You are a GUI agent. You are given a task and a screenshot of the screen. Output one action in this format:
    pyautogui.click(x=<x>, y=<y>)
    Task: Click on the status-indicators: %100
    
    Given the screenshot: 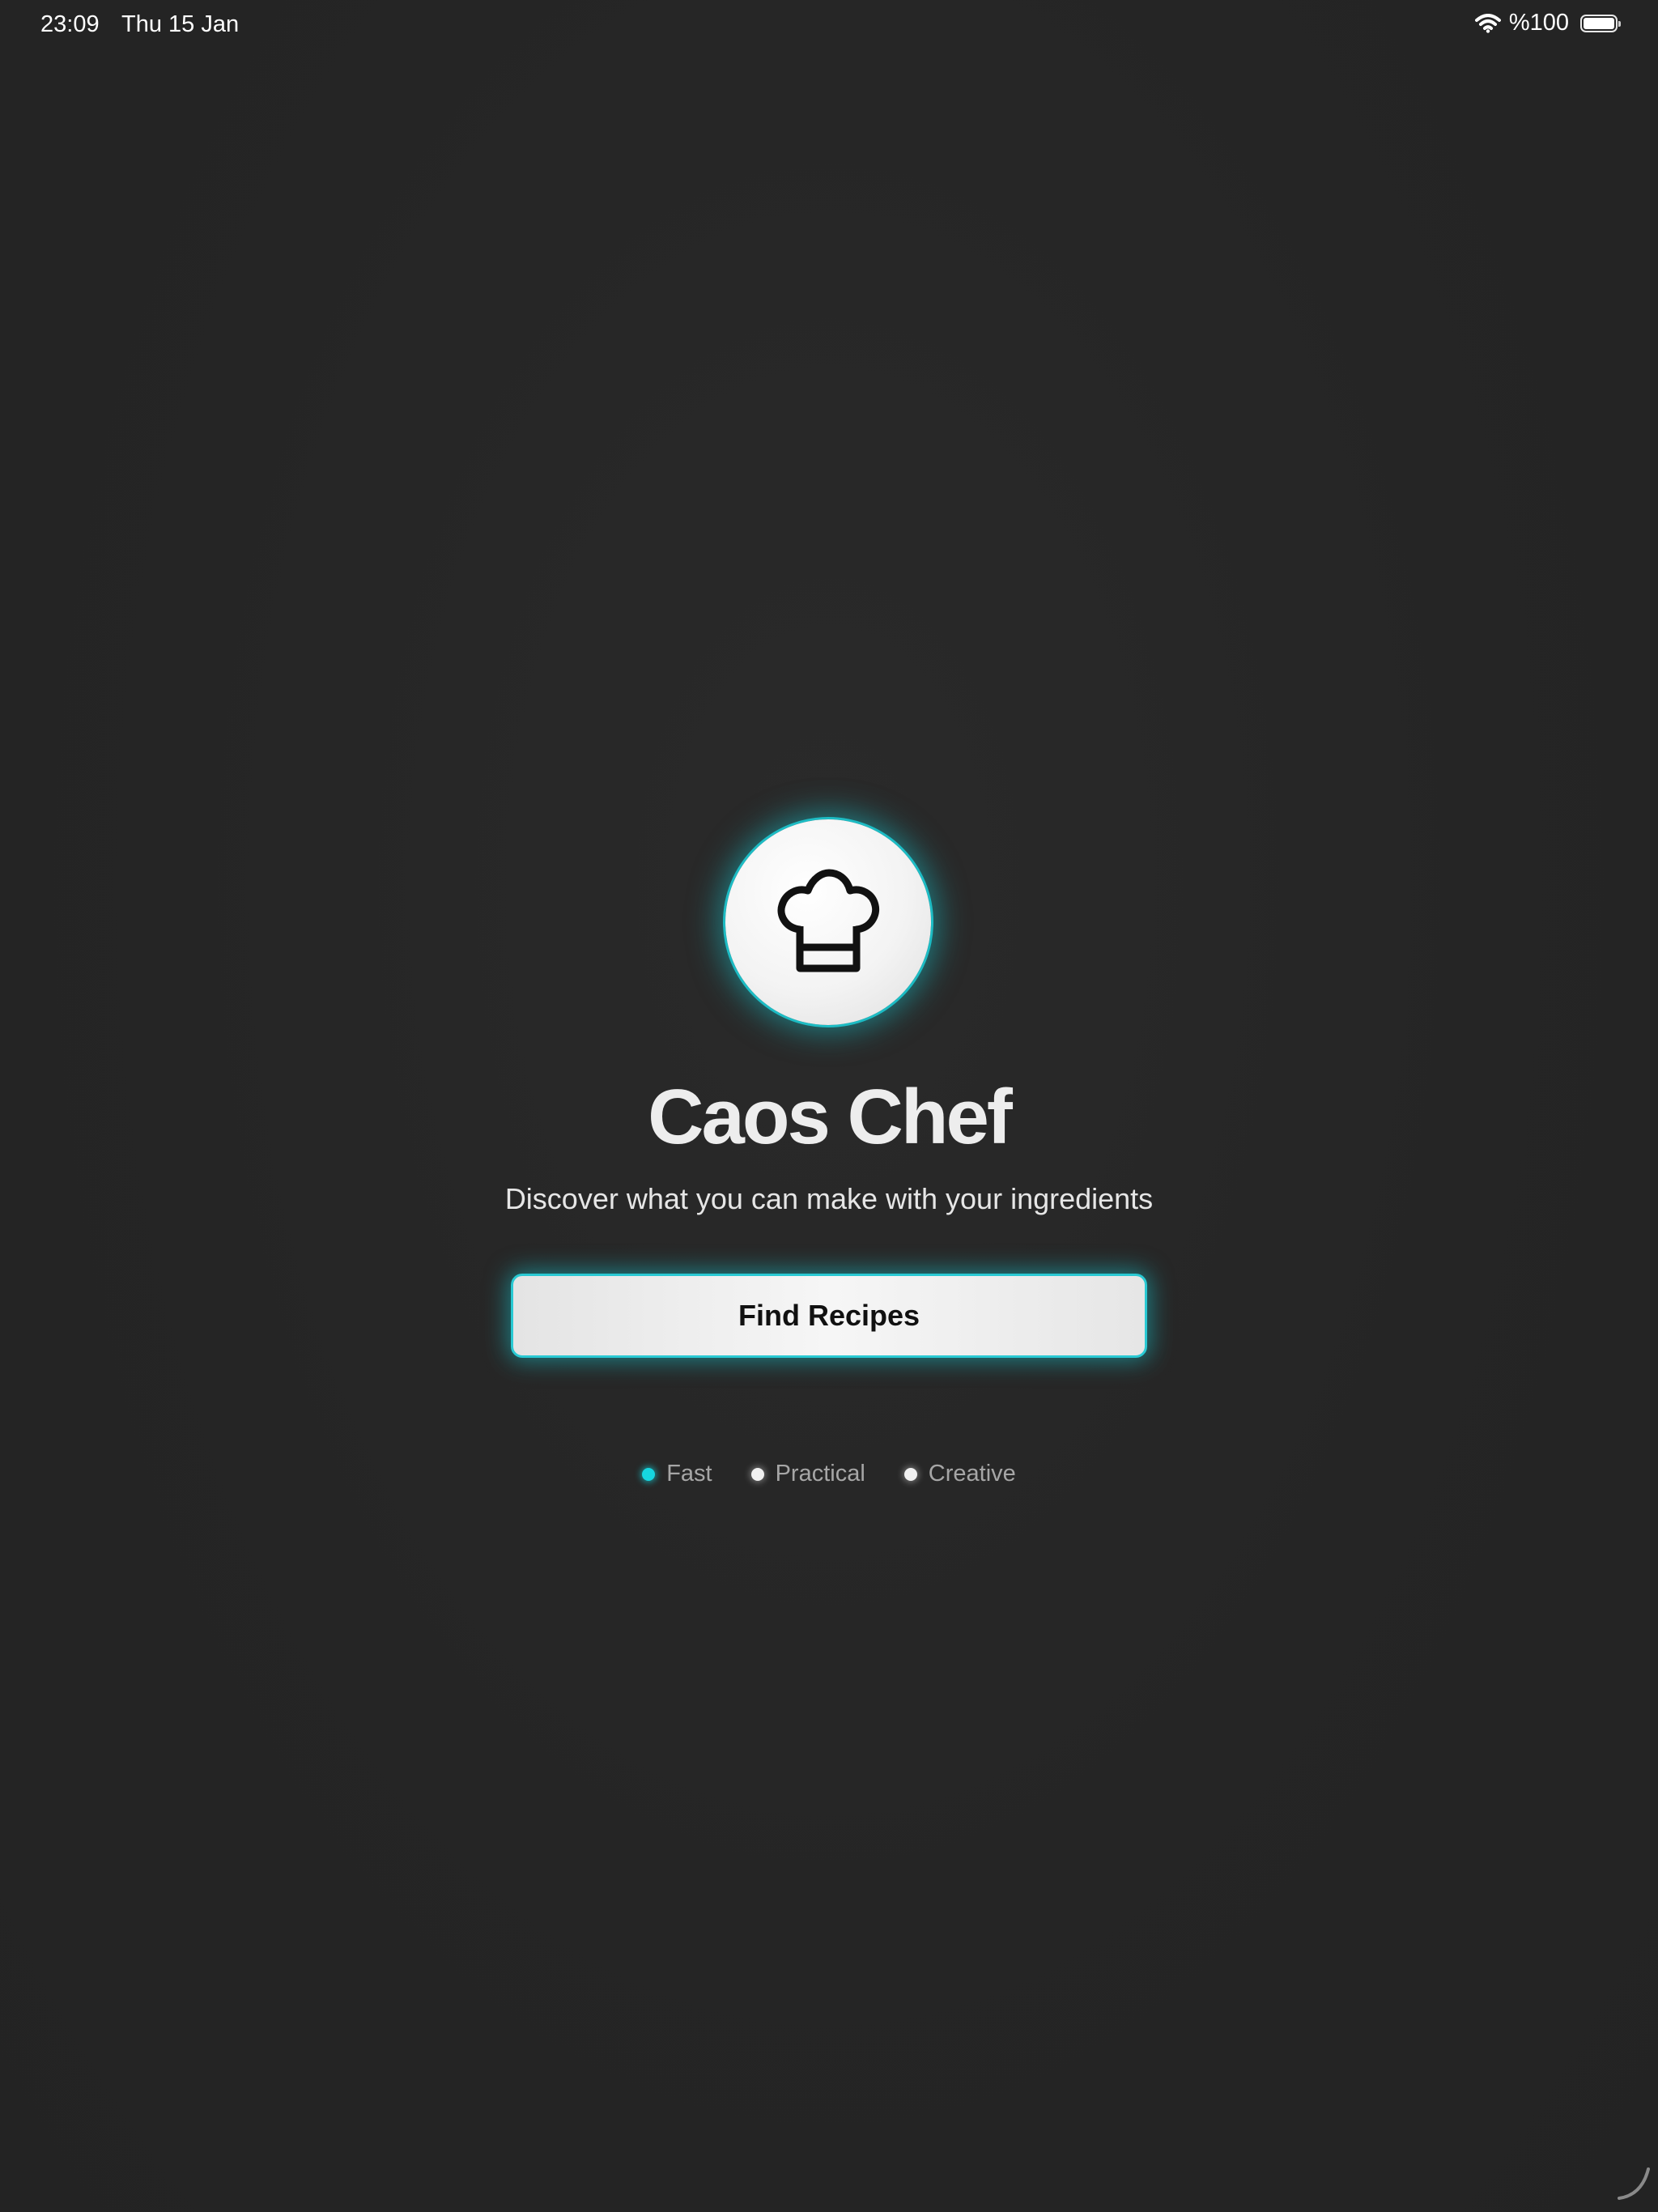 What is the action you would take?
    pyautogui.click(x=1547, y=23)
    